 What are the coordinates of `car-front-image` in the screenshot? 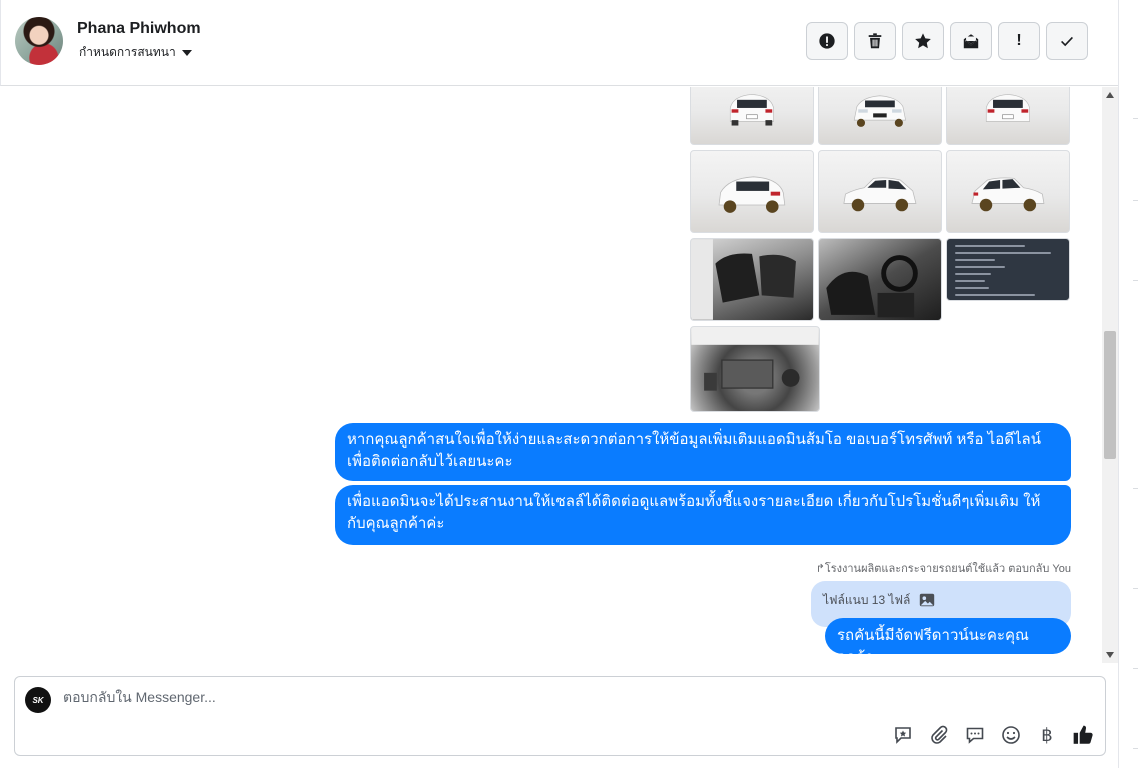 It's located at (880, 111).